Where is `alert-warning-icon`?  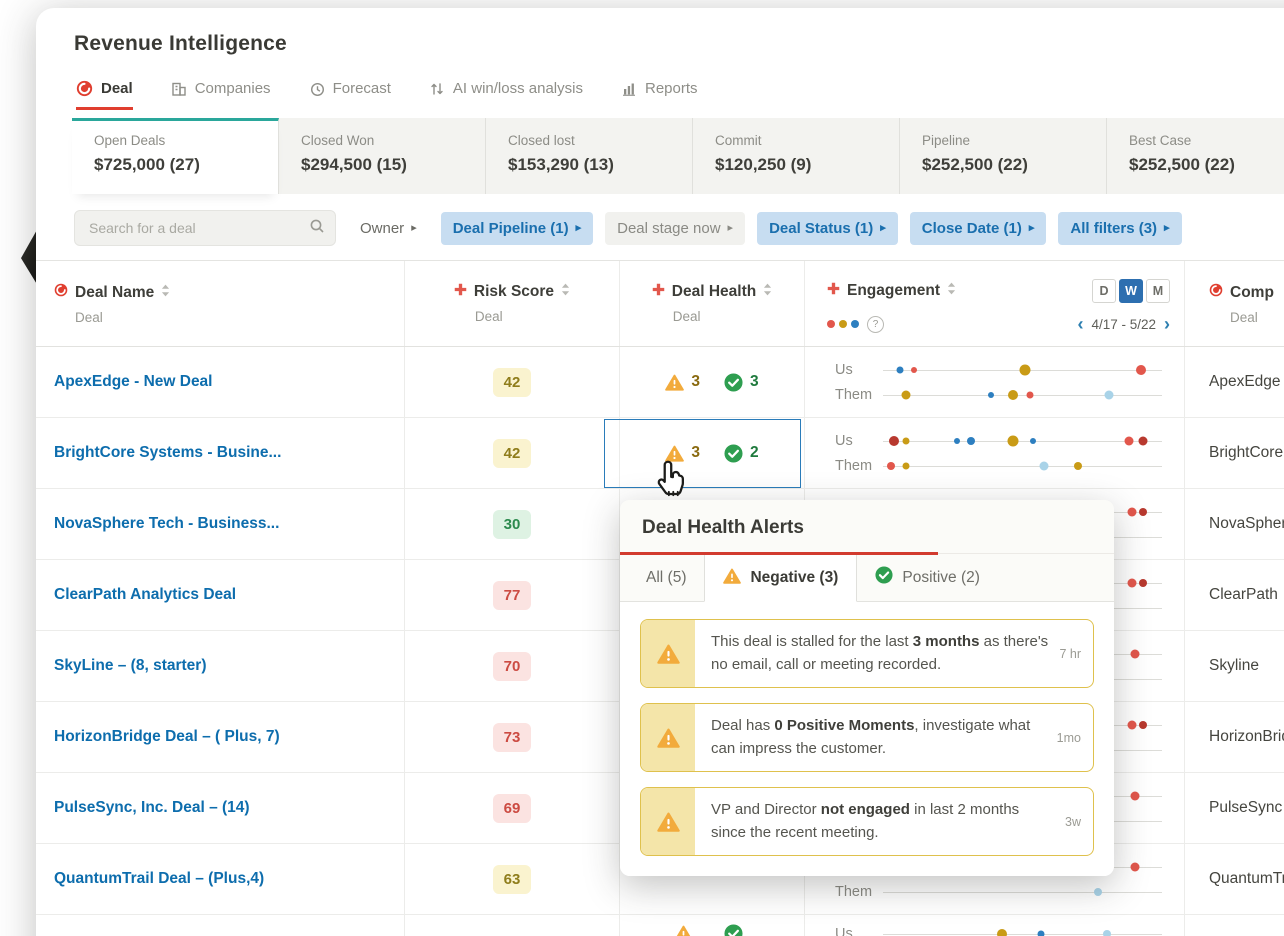
alert-warning-icon is located at coordinates (668, 737).